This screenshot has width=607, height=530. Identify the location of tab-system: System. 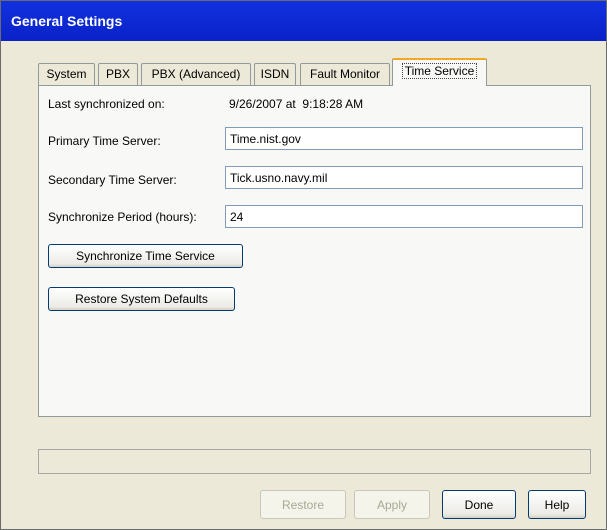
(66, 74).